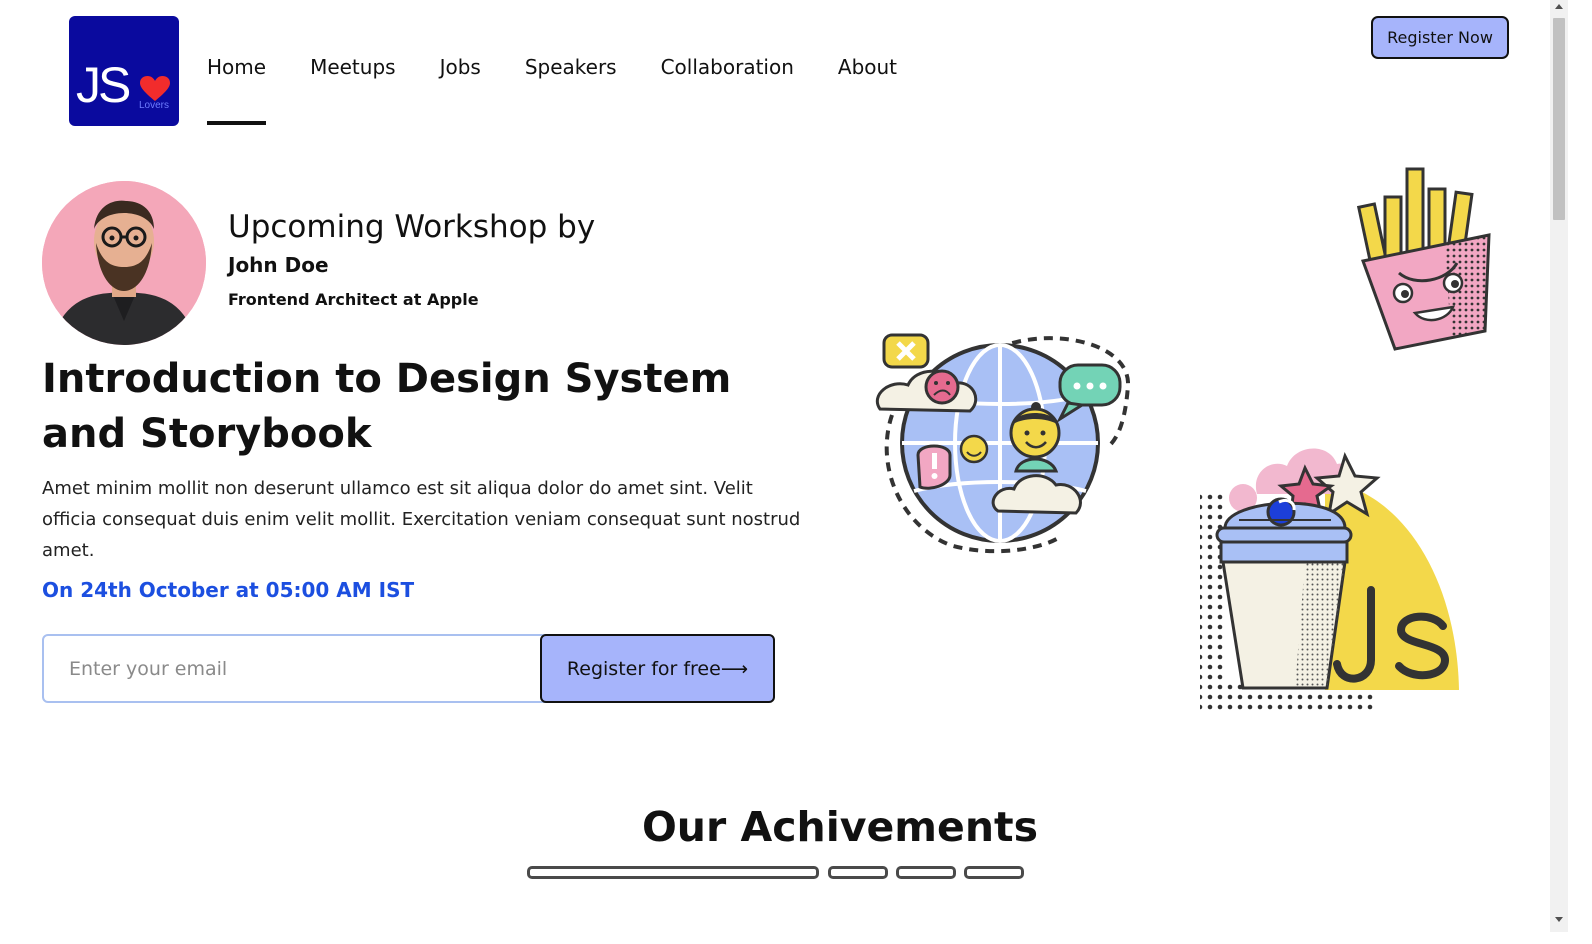 The width and height of the screenshot is (1592, 944). I want to click on scroll-thumb, so click(1559, 119).